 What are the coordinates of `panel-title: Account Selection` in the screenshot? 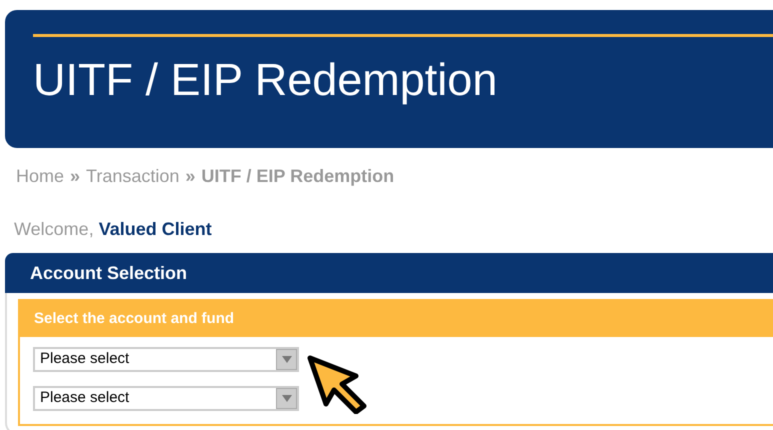 It's located at (109, 273).